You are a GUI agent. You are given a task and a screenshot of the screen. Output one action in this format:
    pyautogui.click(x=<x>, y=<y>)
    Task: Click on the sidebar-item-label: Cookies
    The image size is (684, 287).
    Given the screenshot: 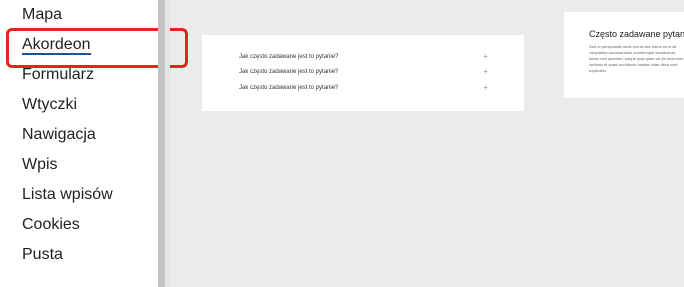 What is the action you would take?
    pyautogui.click(x=51, y=224)
    